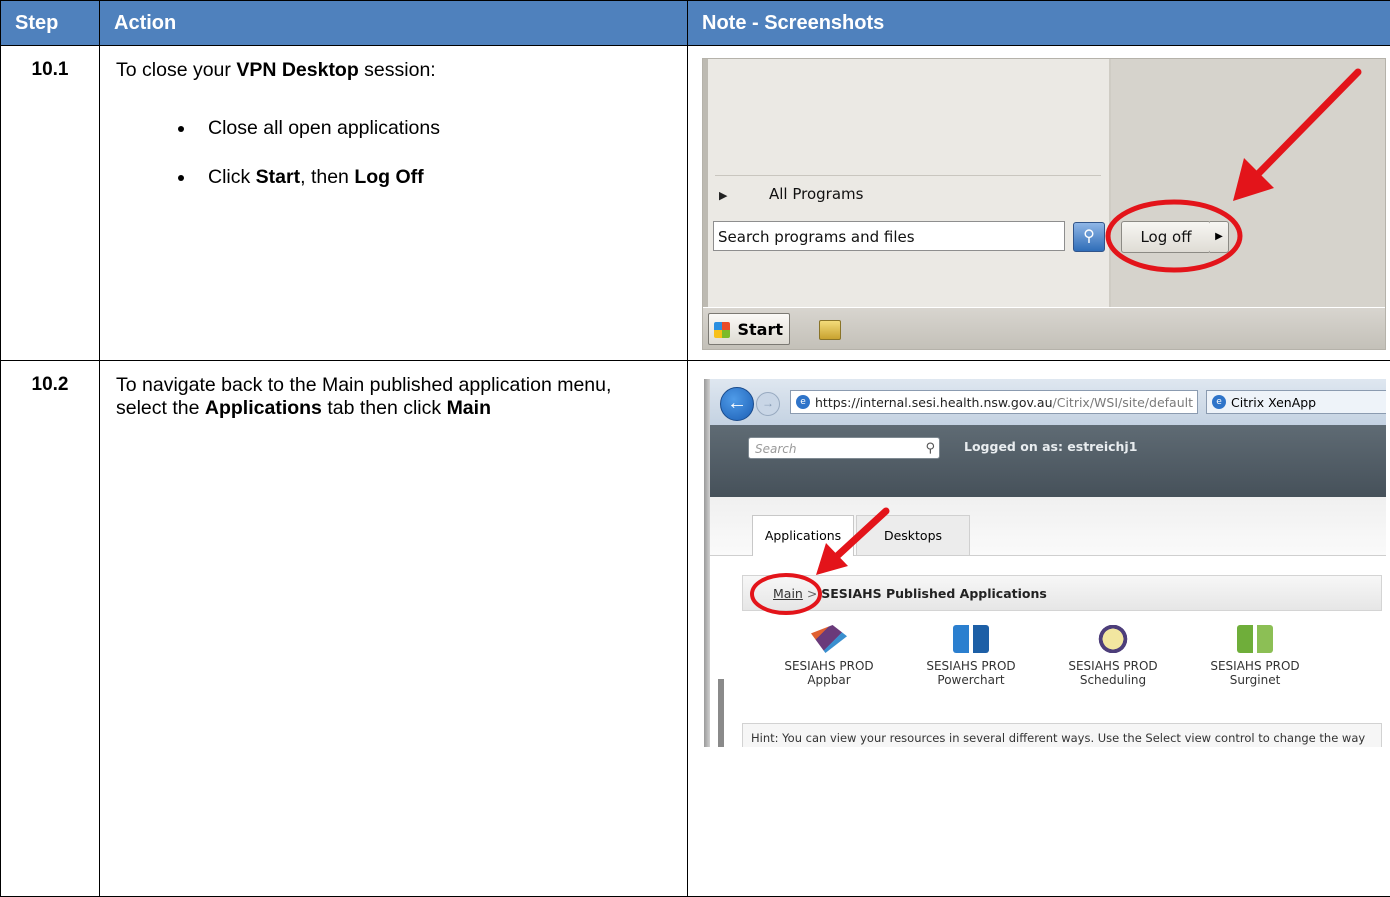  I want to click on app-appbar: SESIAHS PROD Appbar, so click(829, 656).